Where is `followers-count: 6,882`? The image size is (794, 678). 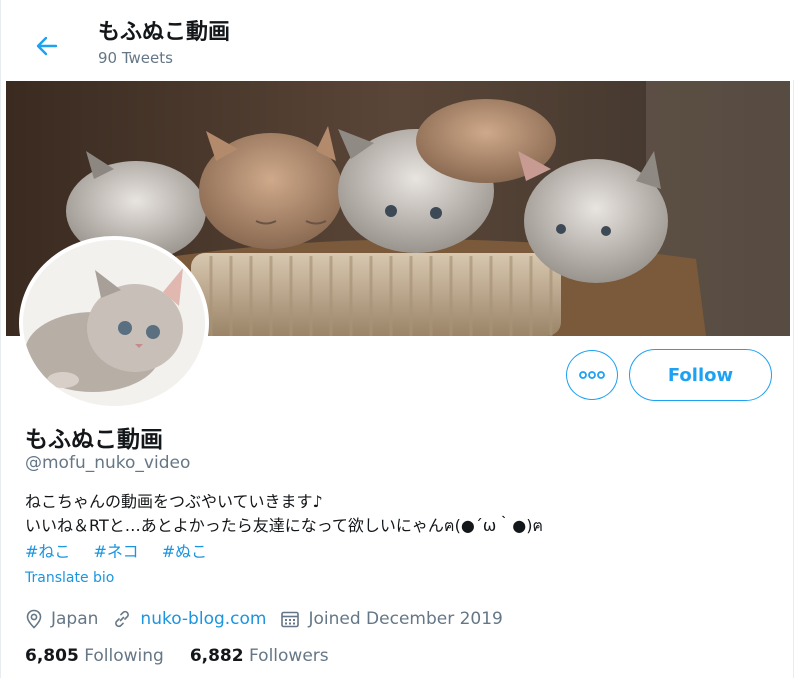
followers-count: 6,882 is located at coordinates (216, 656).